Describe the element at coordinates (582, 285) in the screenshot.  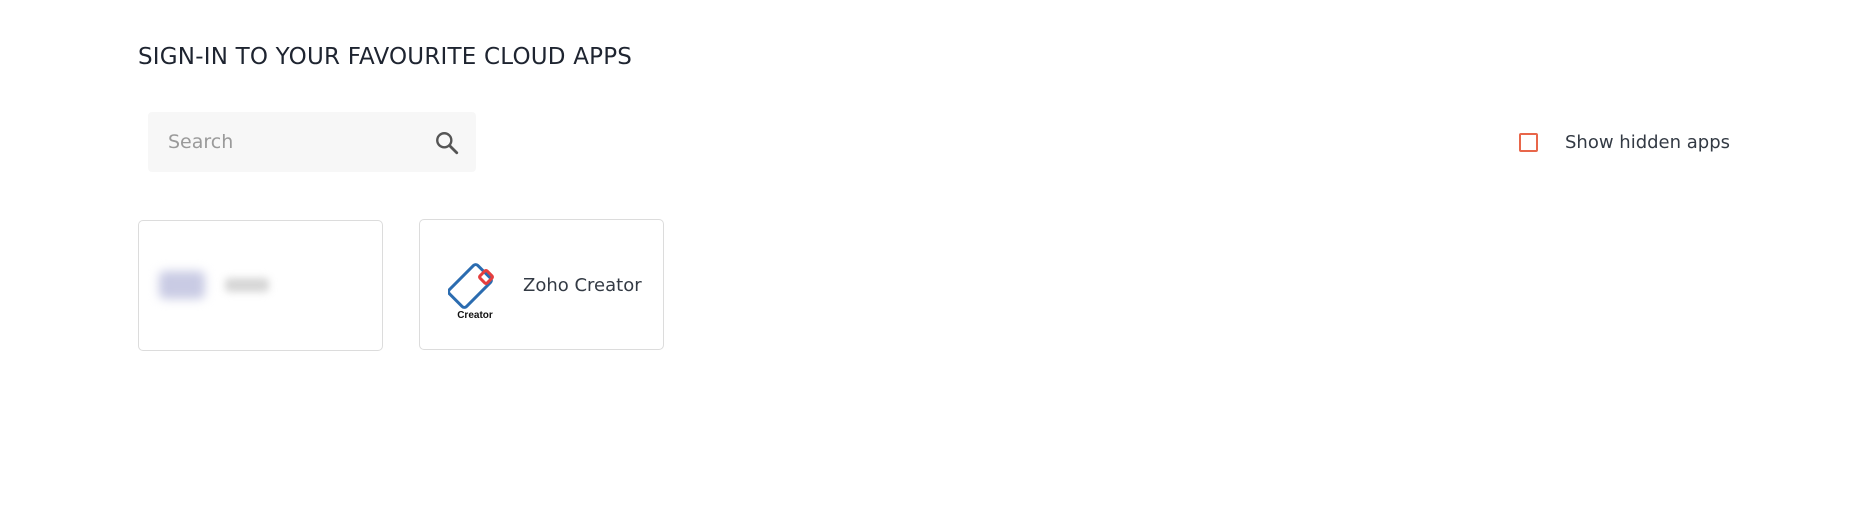
I see `app-name: Zoho Creator` at that location.